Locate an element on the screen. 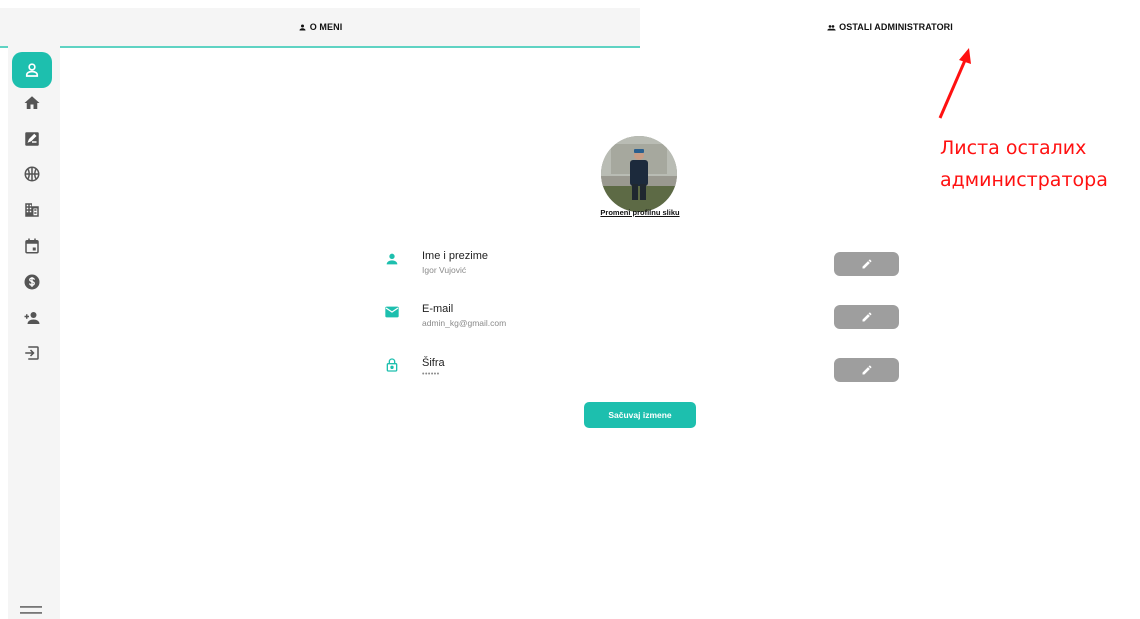  profile-icon is located at coordinates (32, 70).